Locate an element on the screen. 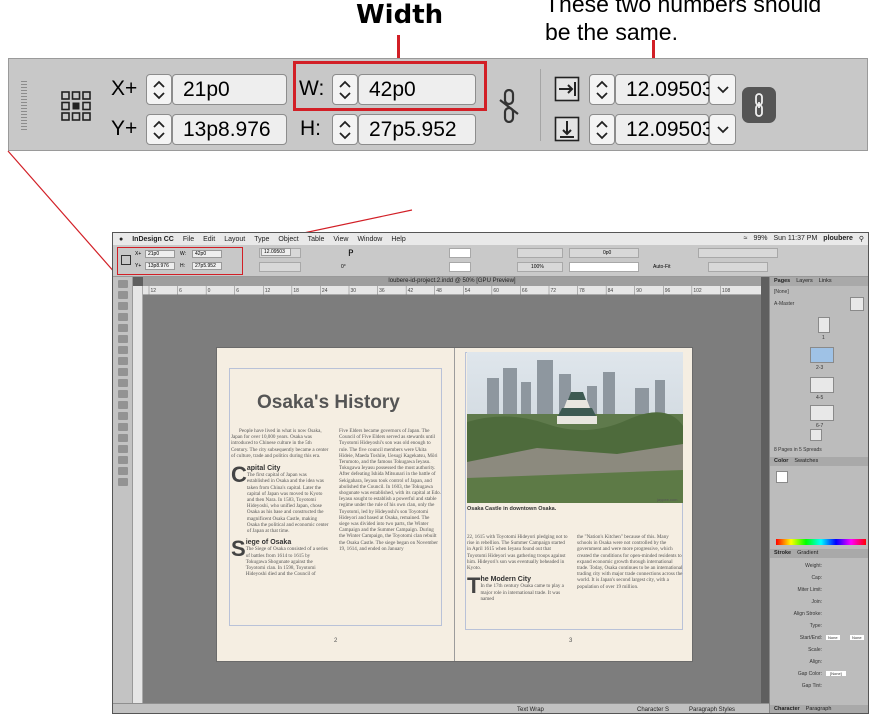  pen-tool-icon is located at coordinates (122, 361).